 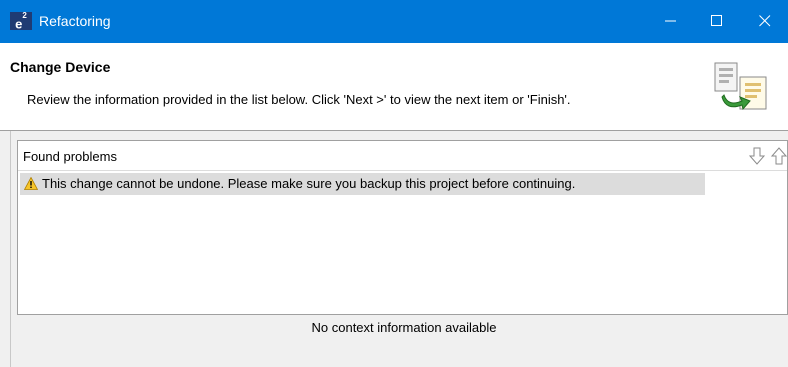 I want to click on problems-title: Found problems, so click(x=70, y=156).